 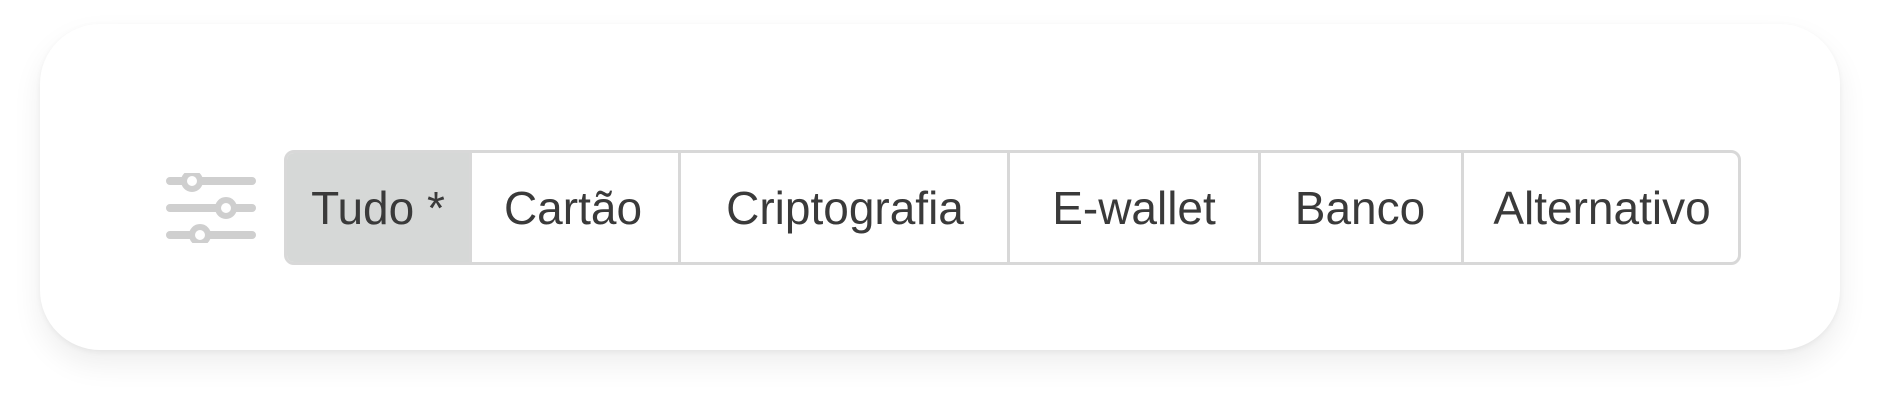 I want to click on tab-tudo: Tudo *, so click(x=378, y=207).